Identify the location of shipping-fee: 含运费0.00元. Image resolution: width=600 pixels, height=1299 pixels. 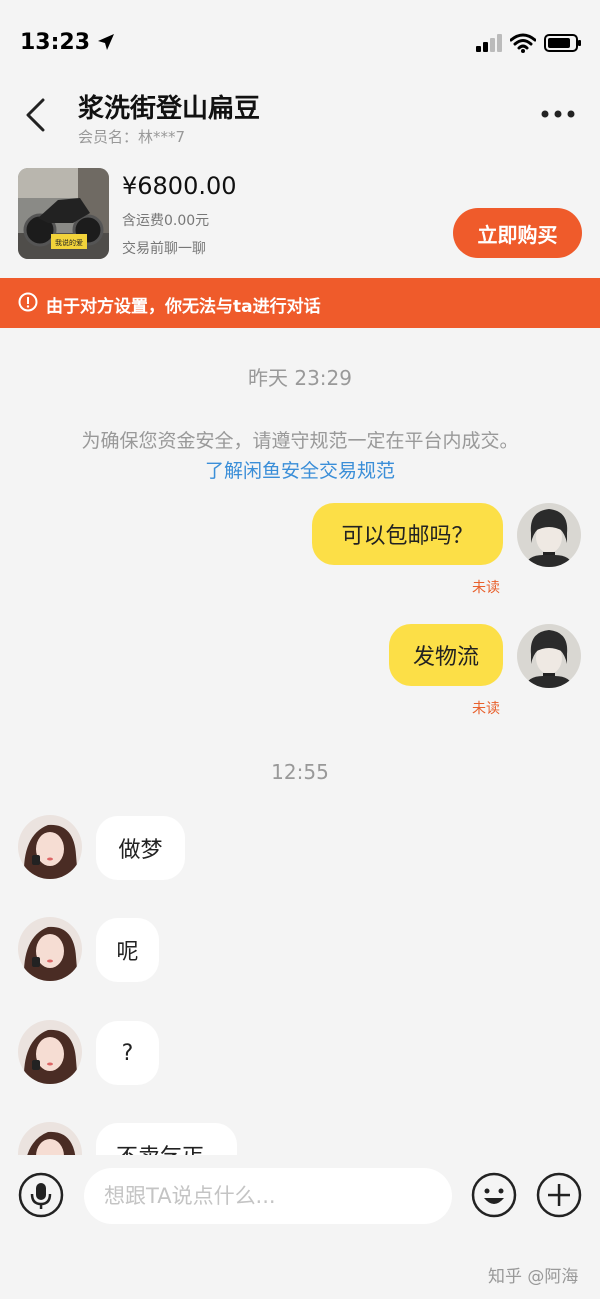
(166, 221).